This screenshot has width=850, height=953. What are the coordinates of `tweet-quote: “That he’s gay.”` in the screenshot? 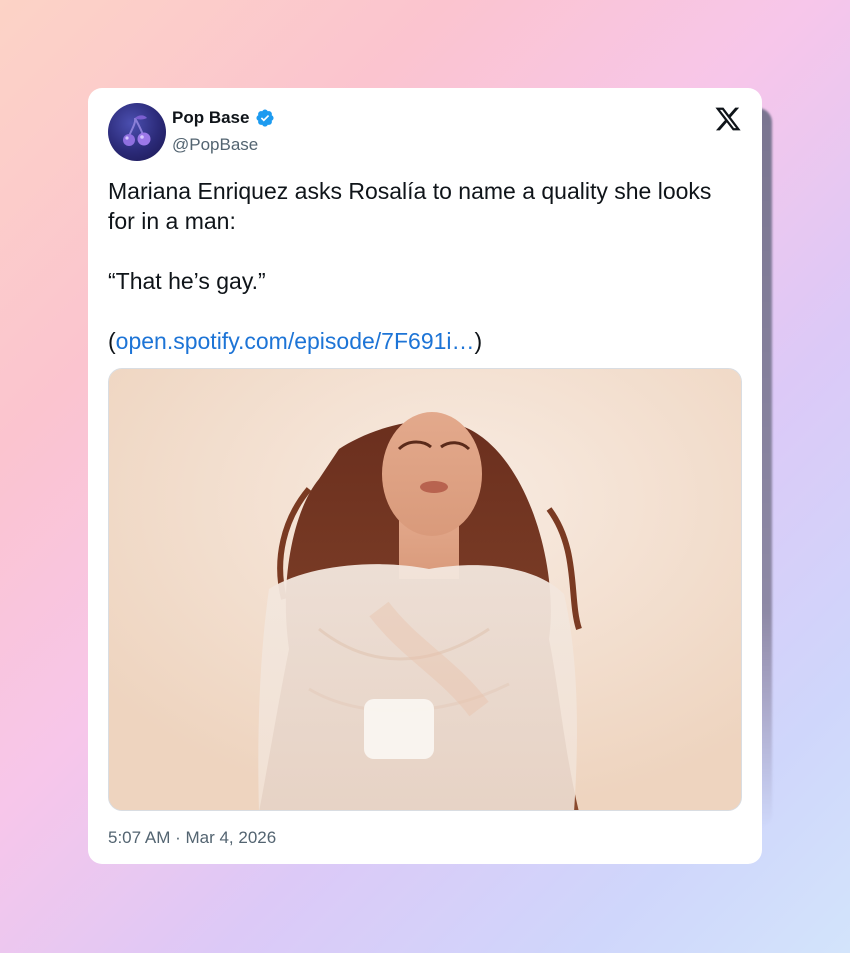 It's located at (187, 281).